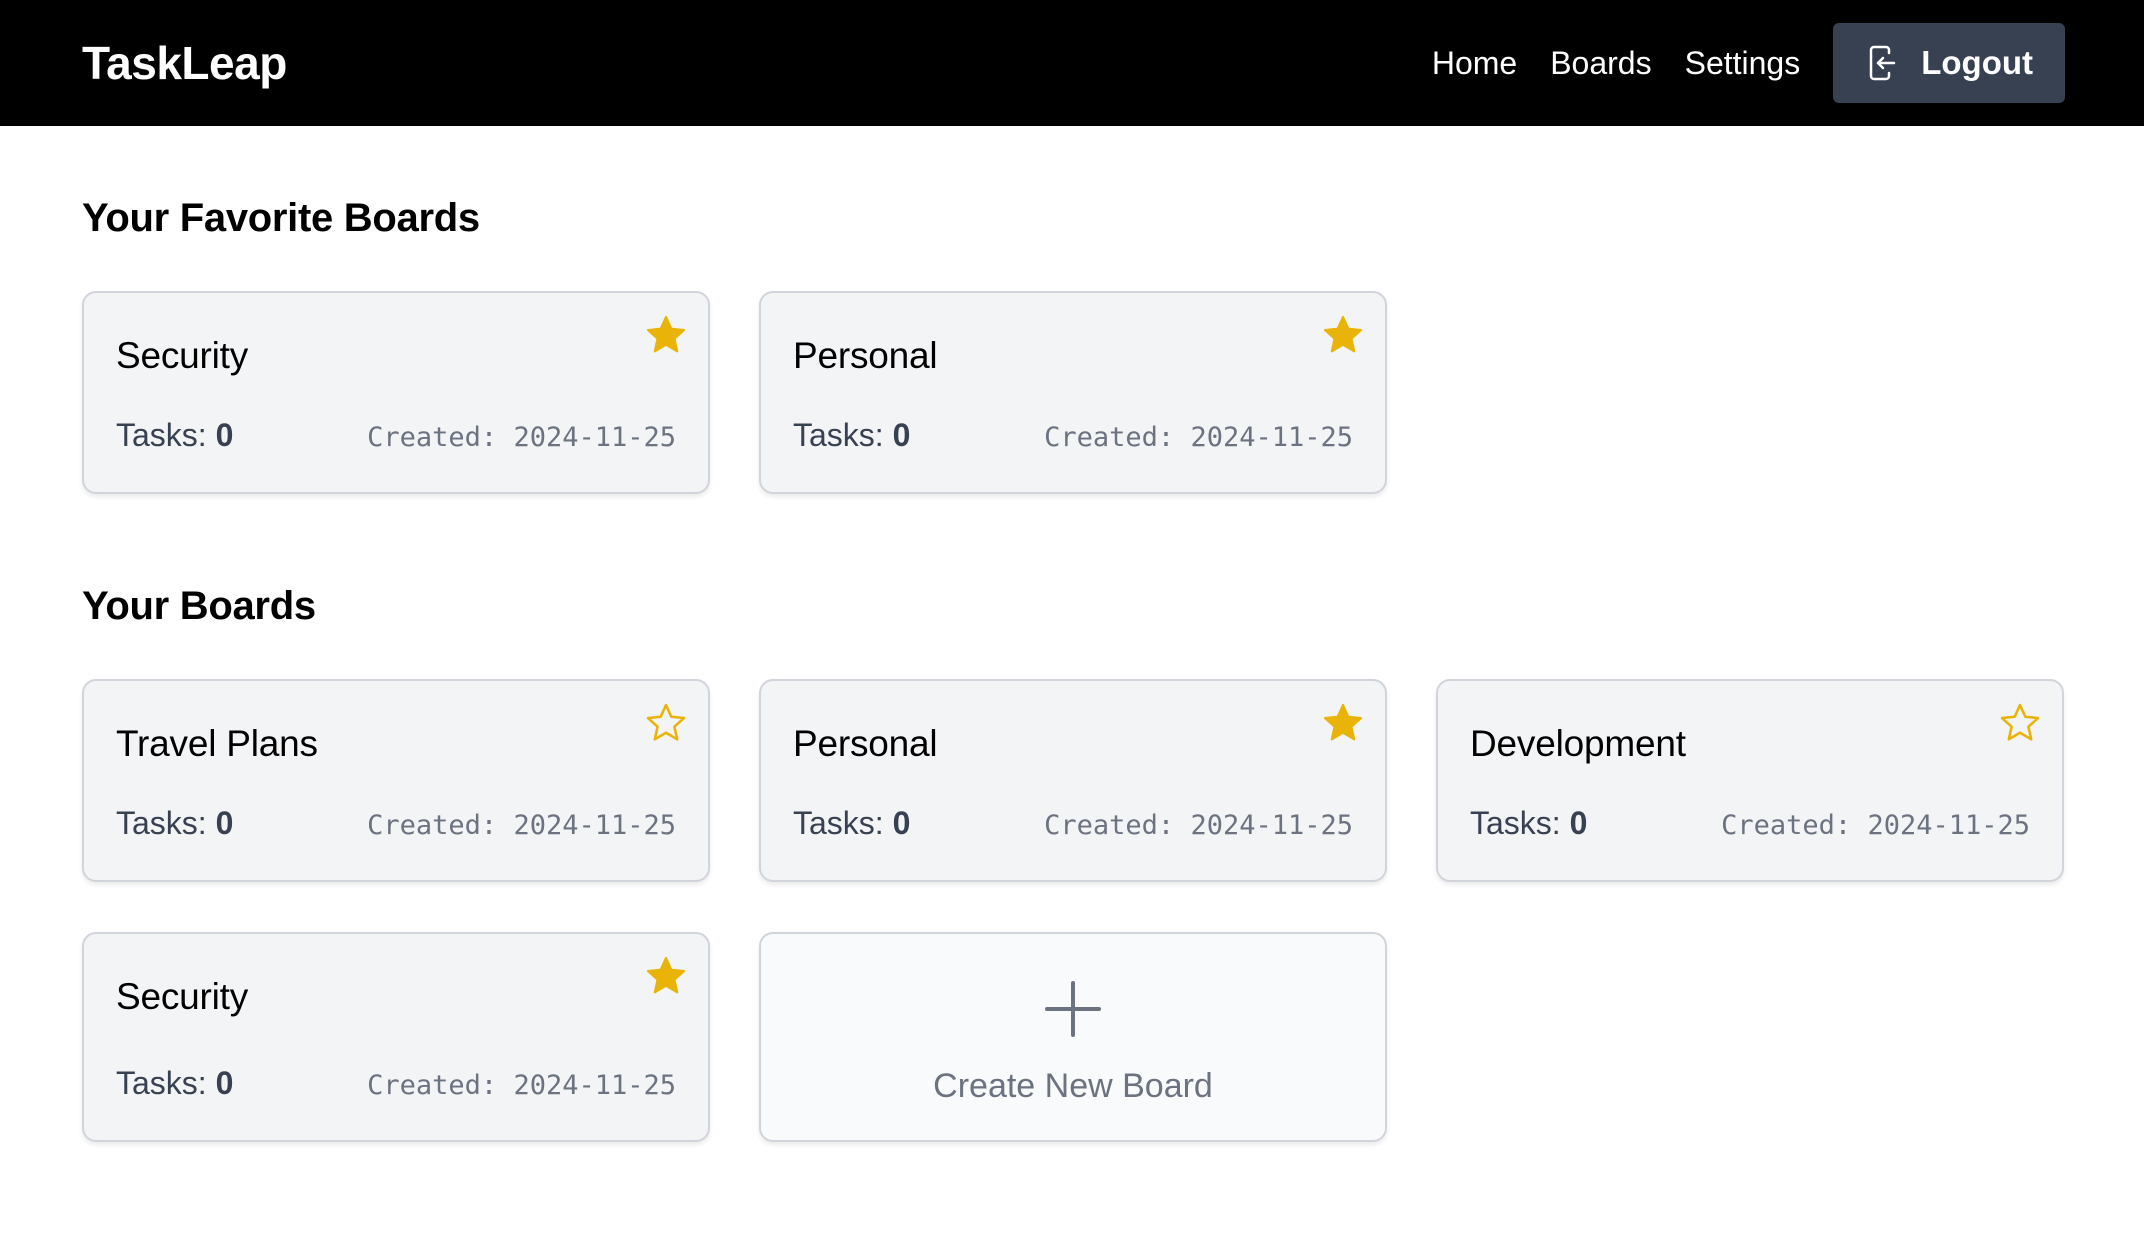 The image size is (2144, 1254). I want to click on plus-icon, so click(1073, 1009).